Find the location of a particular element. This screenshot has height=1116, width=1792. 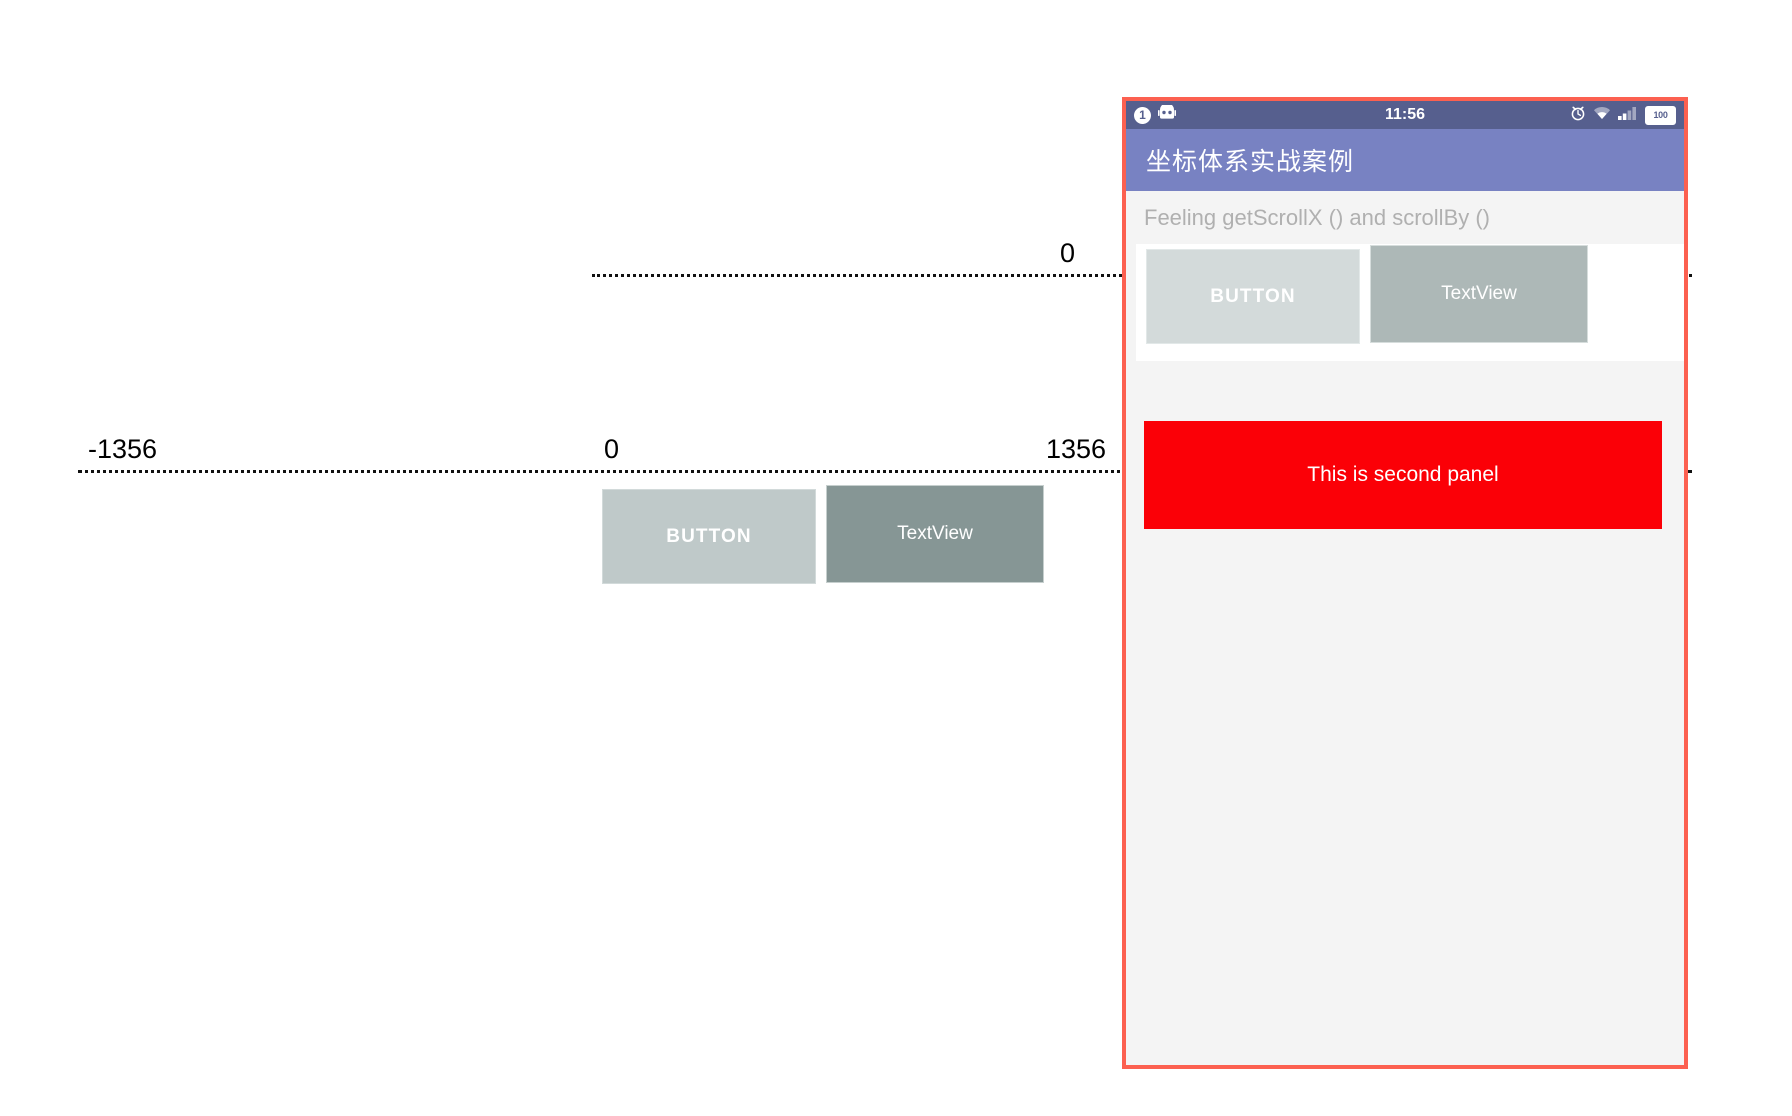

first-panel: BUTTON TextView is located at coordinates (1410, 302).